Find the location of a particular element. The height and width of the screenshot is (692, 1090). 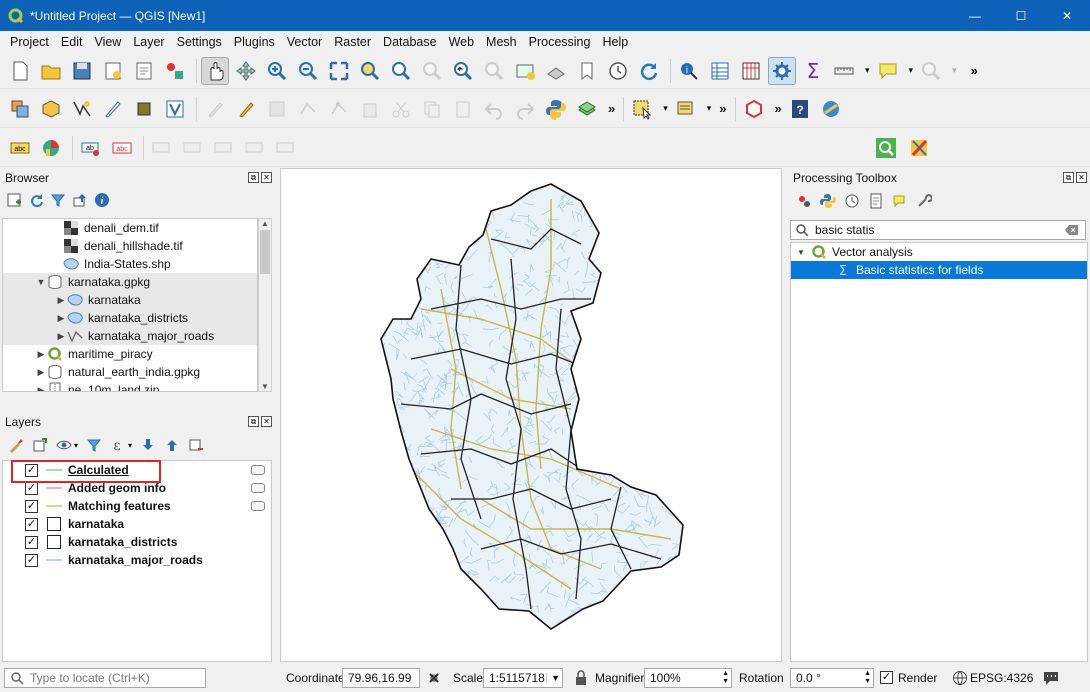

style-manager-icon is located at coordinates (175, 71).